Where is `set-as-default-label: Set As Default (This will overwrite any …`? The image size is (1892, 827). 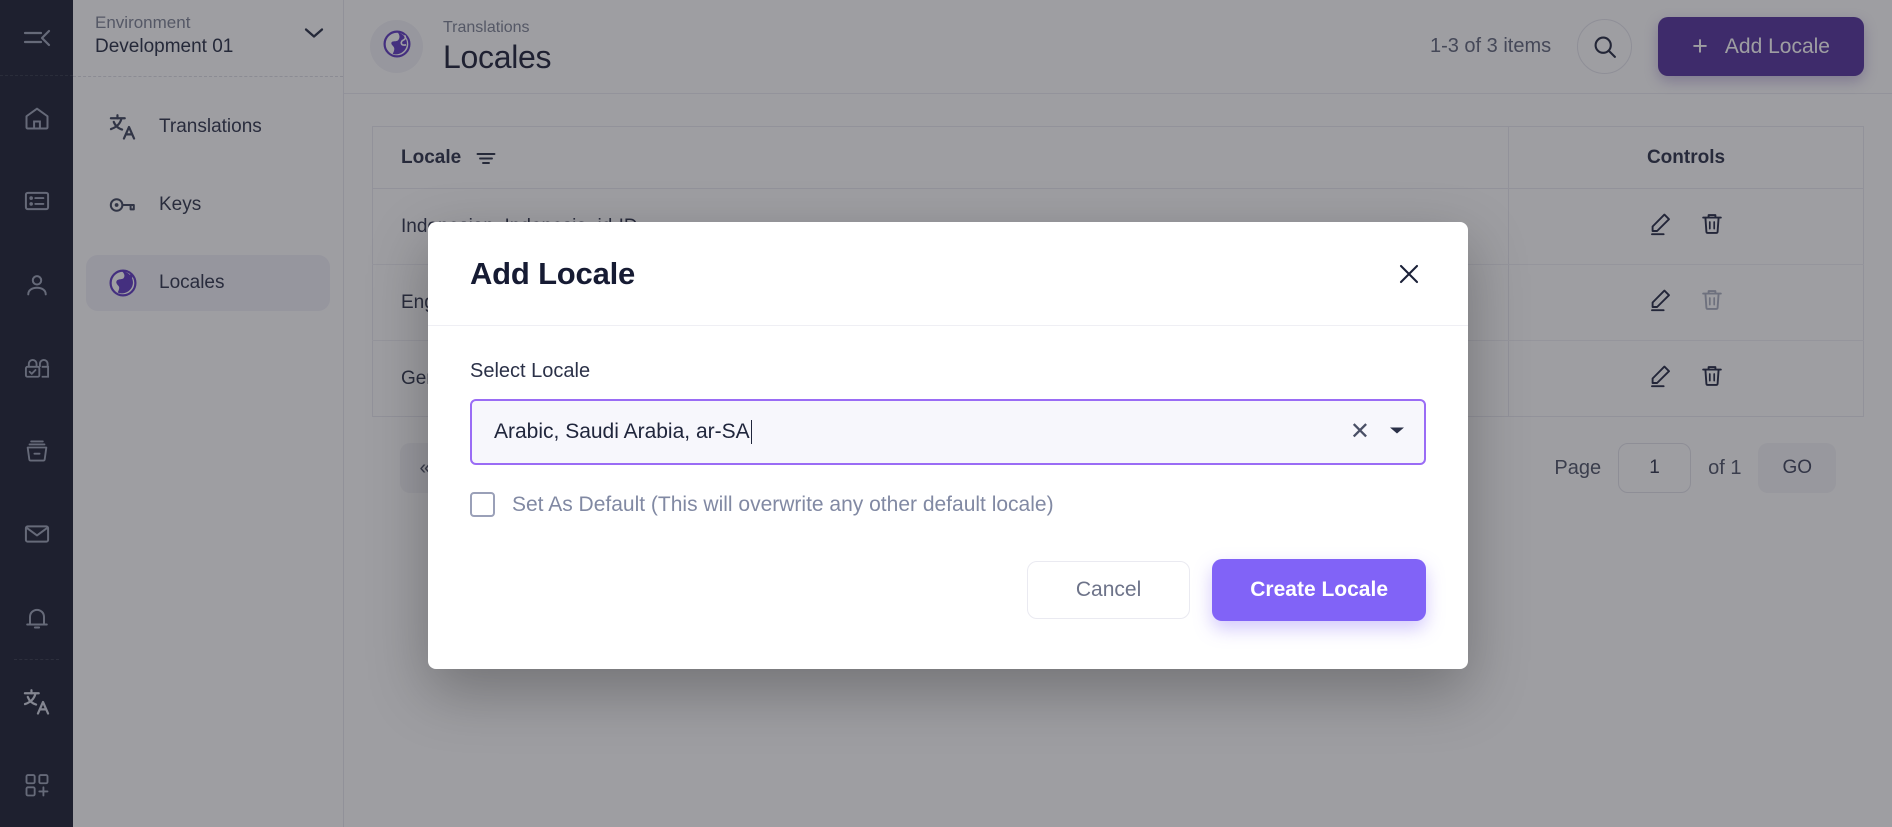 set-as-default-label: Set As Default (This will overwrite any … is located at coordinates (783, 504).